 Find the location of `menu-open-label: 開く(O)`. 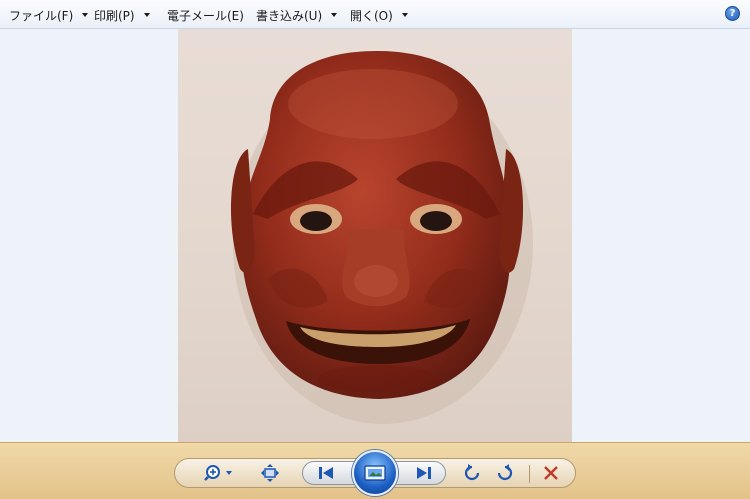

menu-open-label: 開く(O) is located at coordinates (371, 15).